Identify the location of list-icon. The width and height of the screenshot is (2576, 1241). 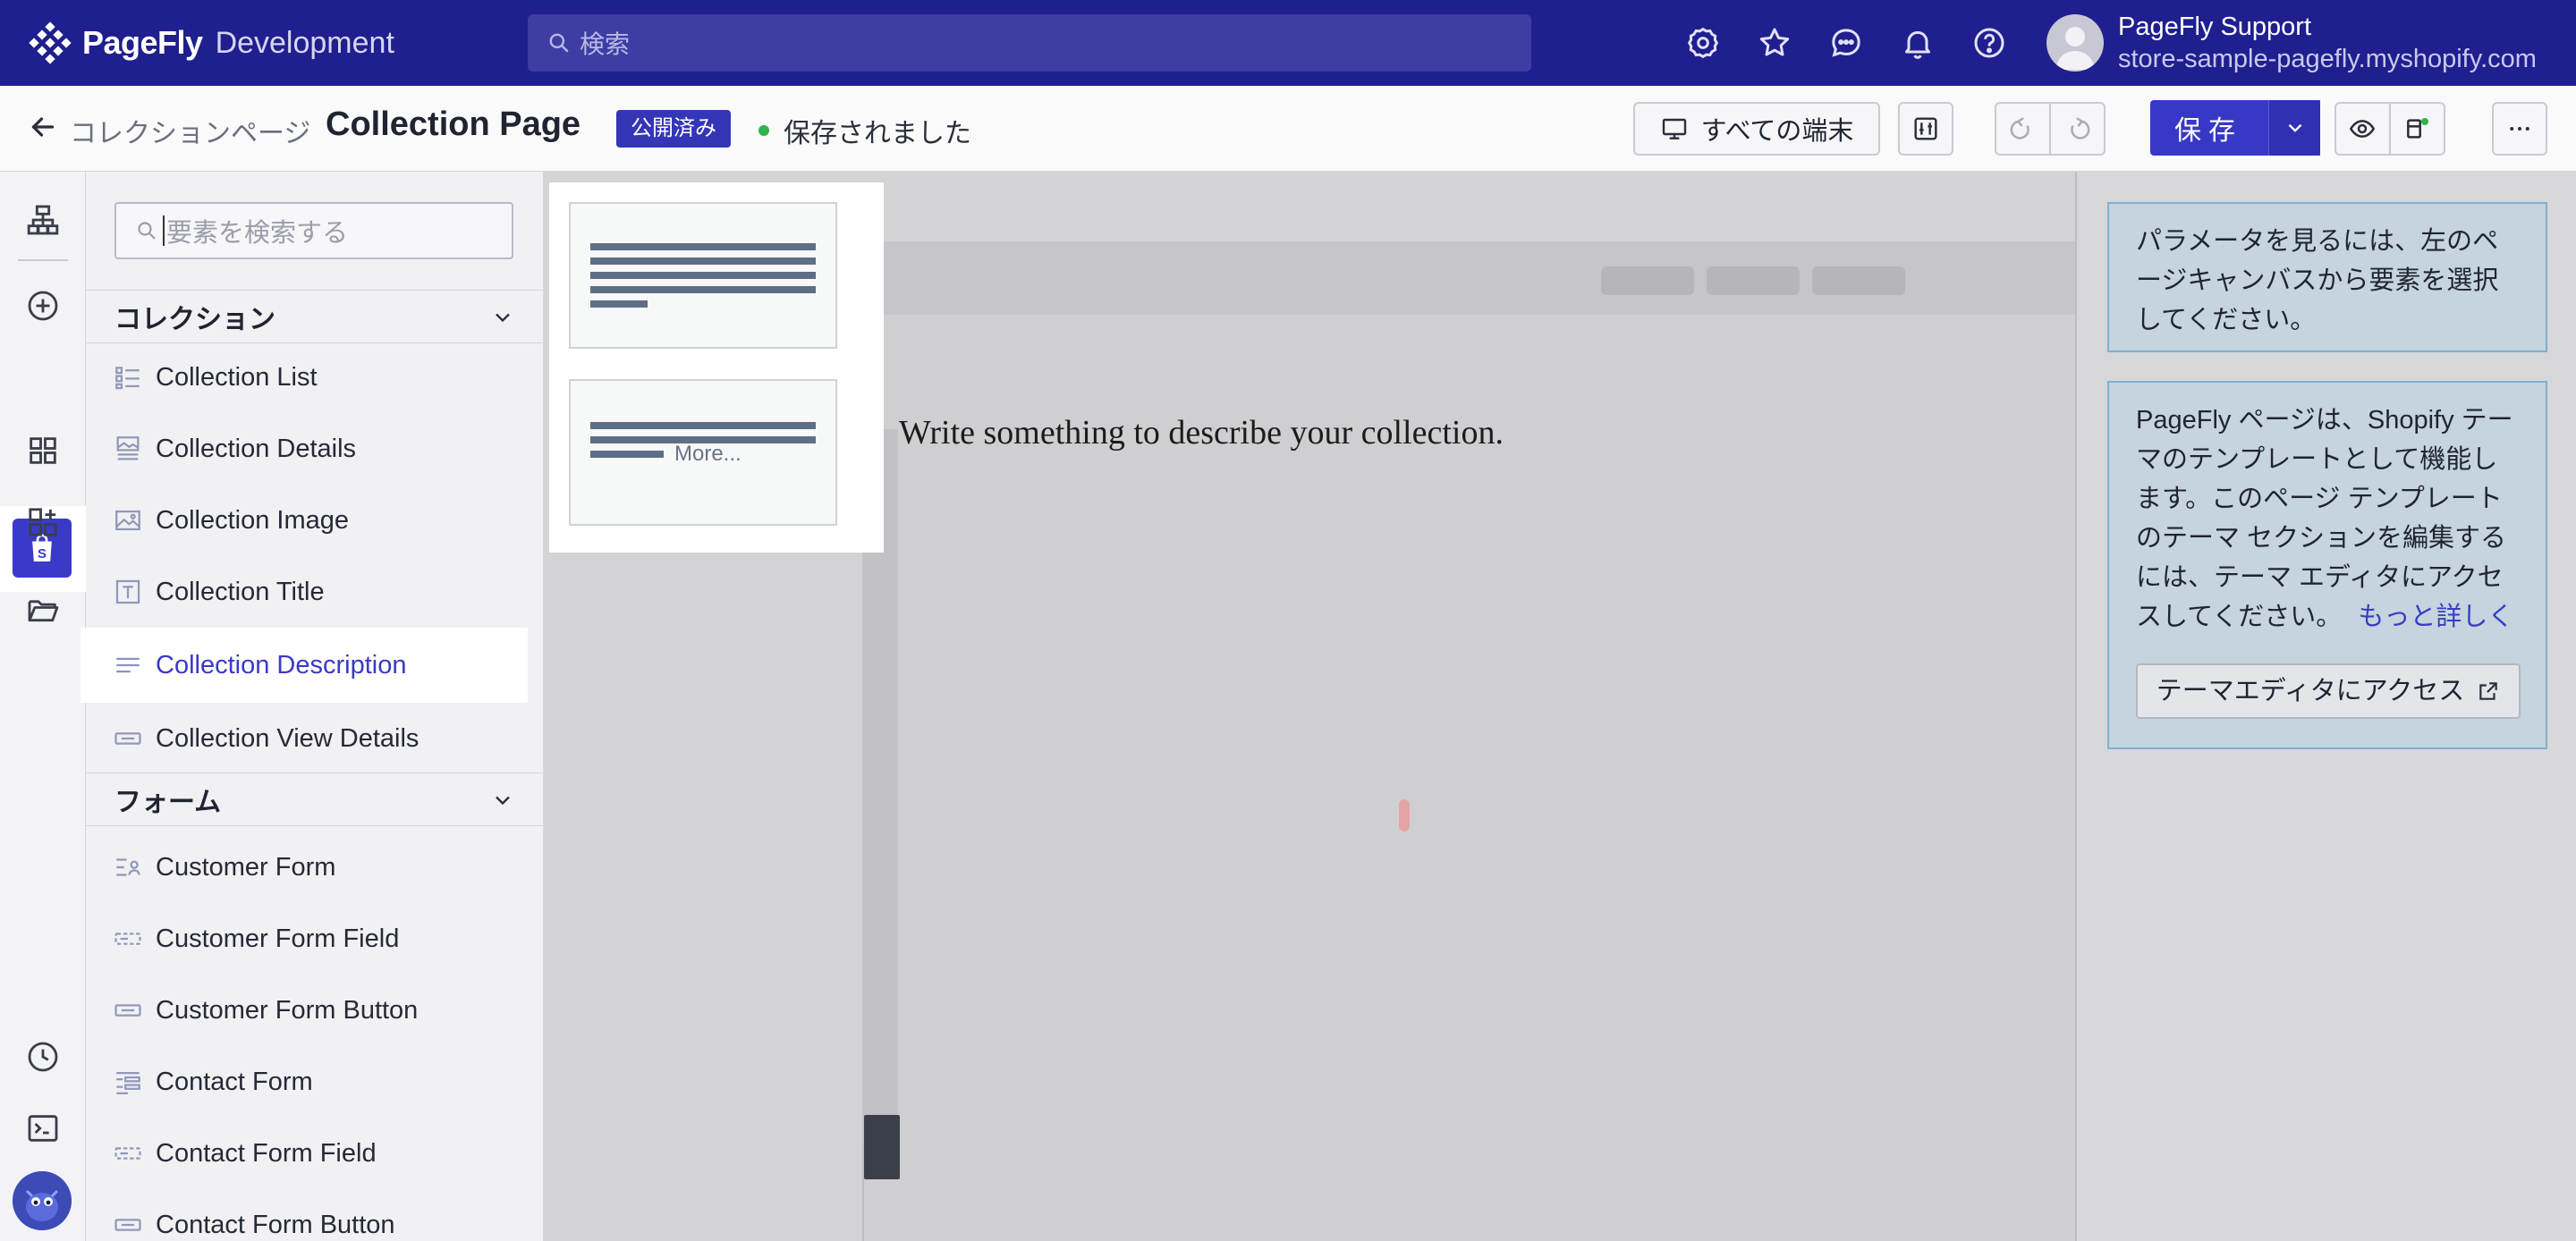
(127, 378).